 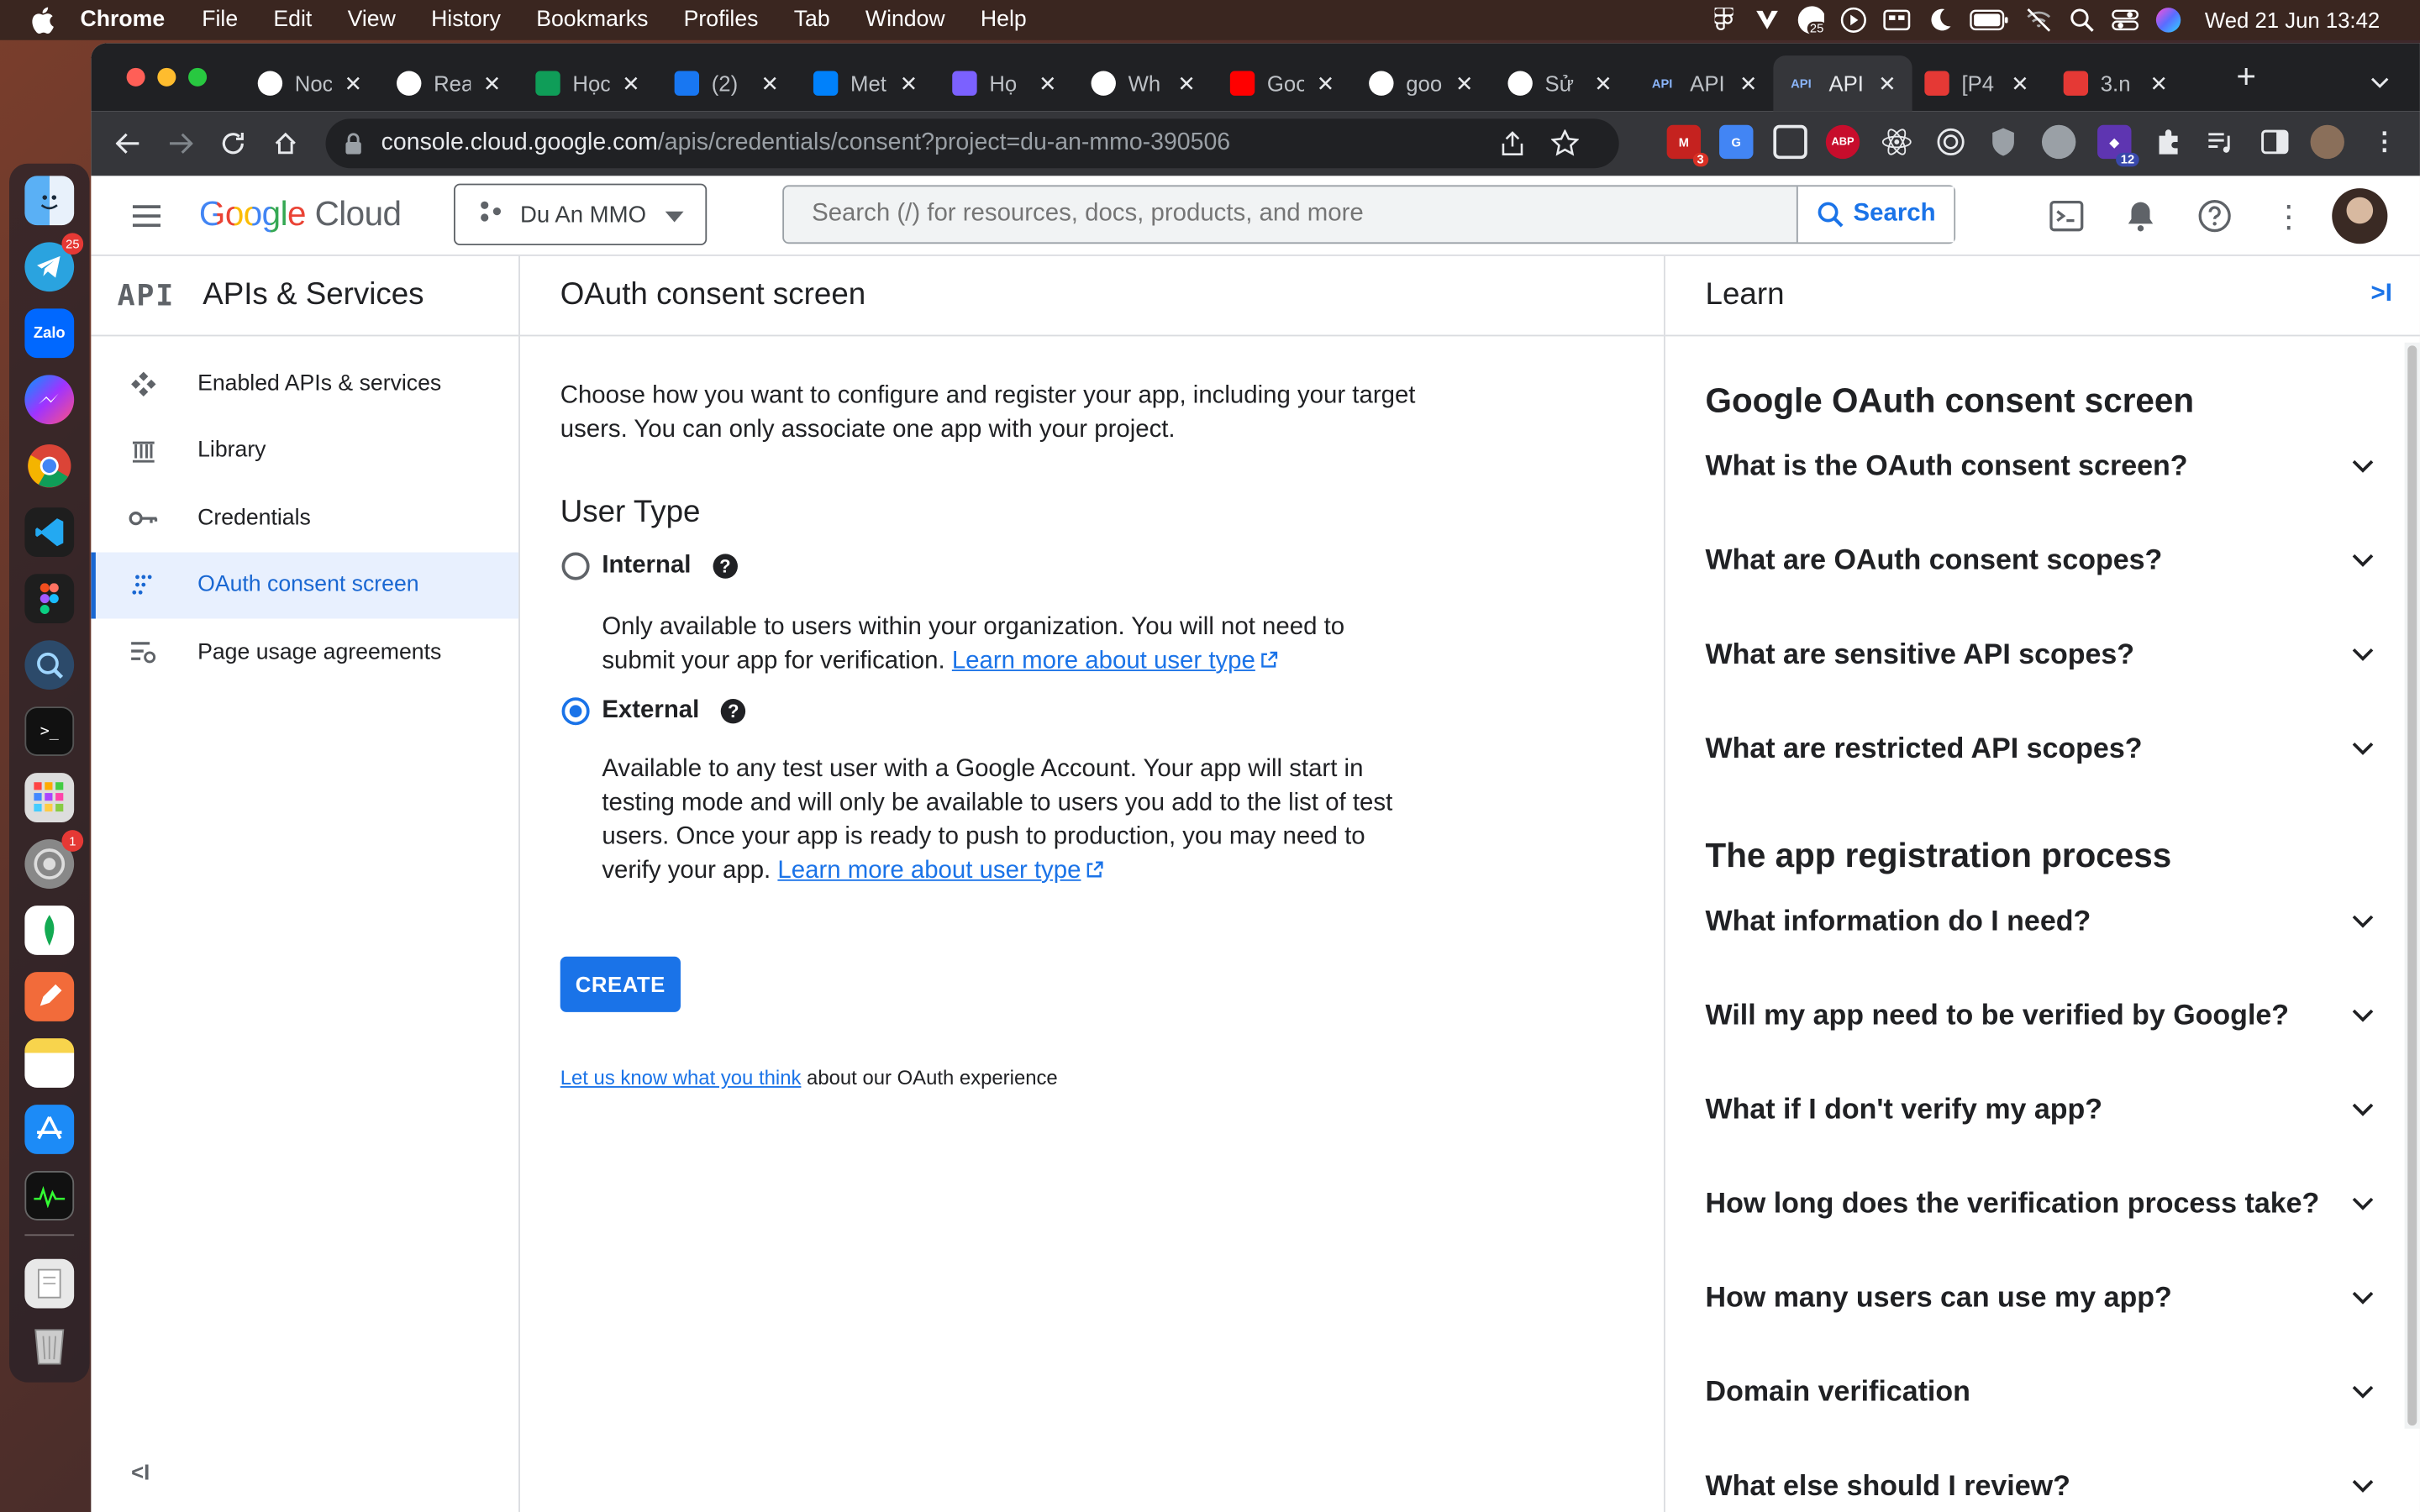 I want to click on proxyman-icon, so click(x=50, y=665).